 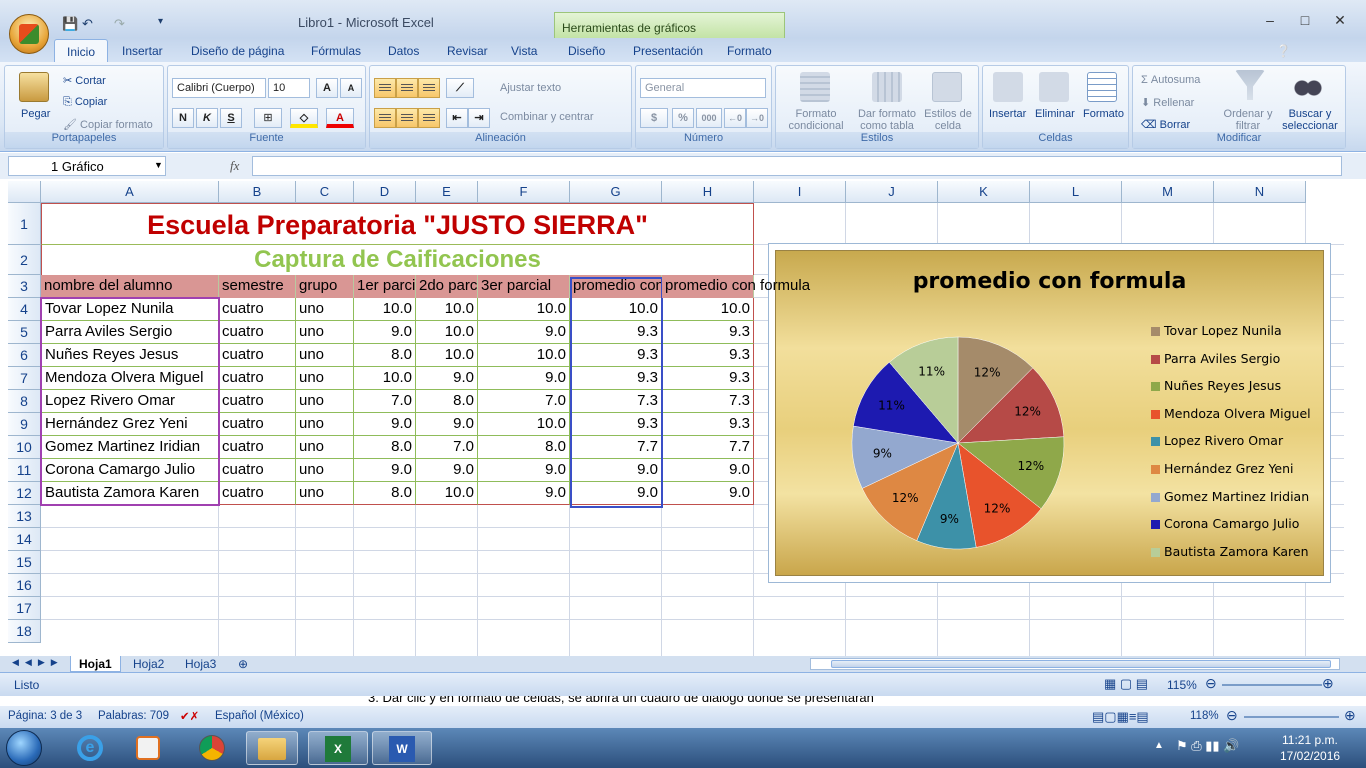 What do you see at coordinates (403, 51) in the screenshot?
I see `tab-datos: Datos` at bounding box center [403, 51].